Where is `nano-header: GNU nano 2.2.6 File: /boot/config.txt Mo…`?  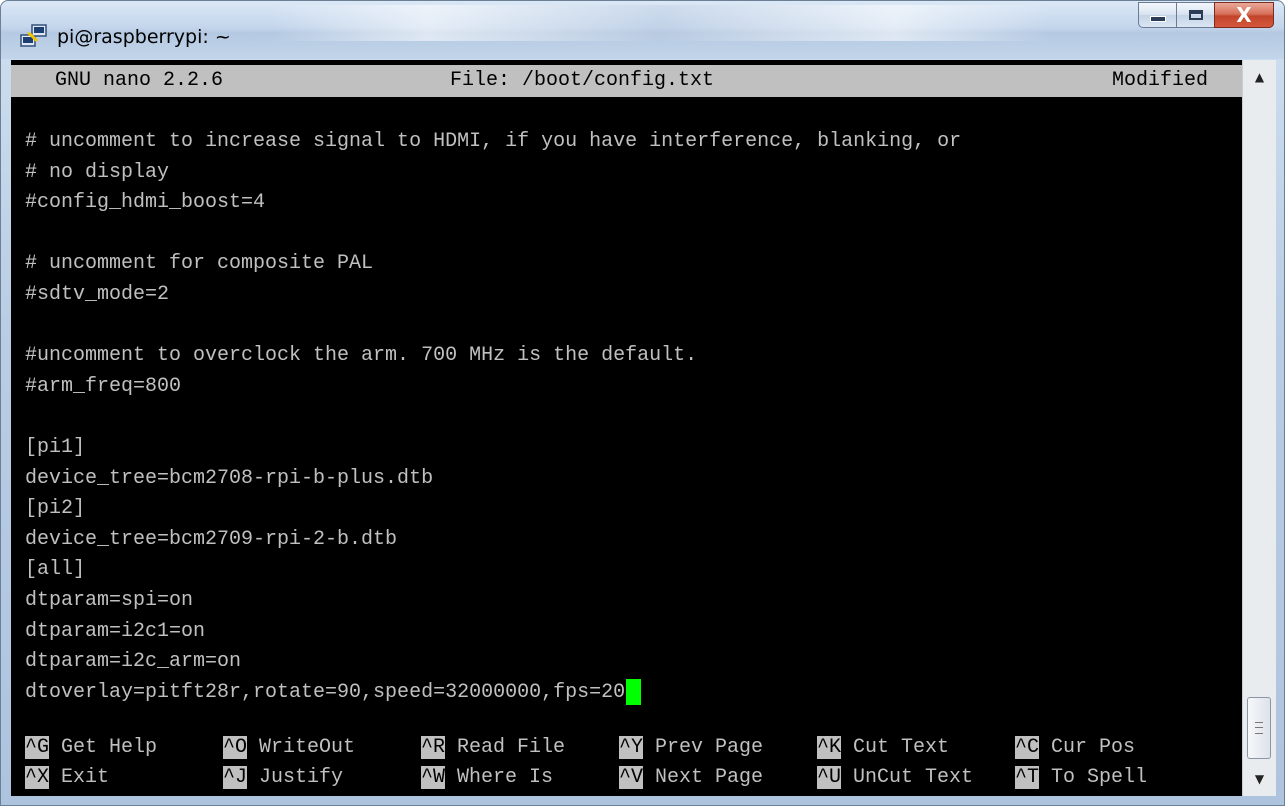
nano-header: GNU nano 2.2.6 File: /boot/config.txt Mo… is located at coordinates (626, 81).